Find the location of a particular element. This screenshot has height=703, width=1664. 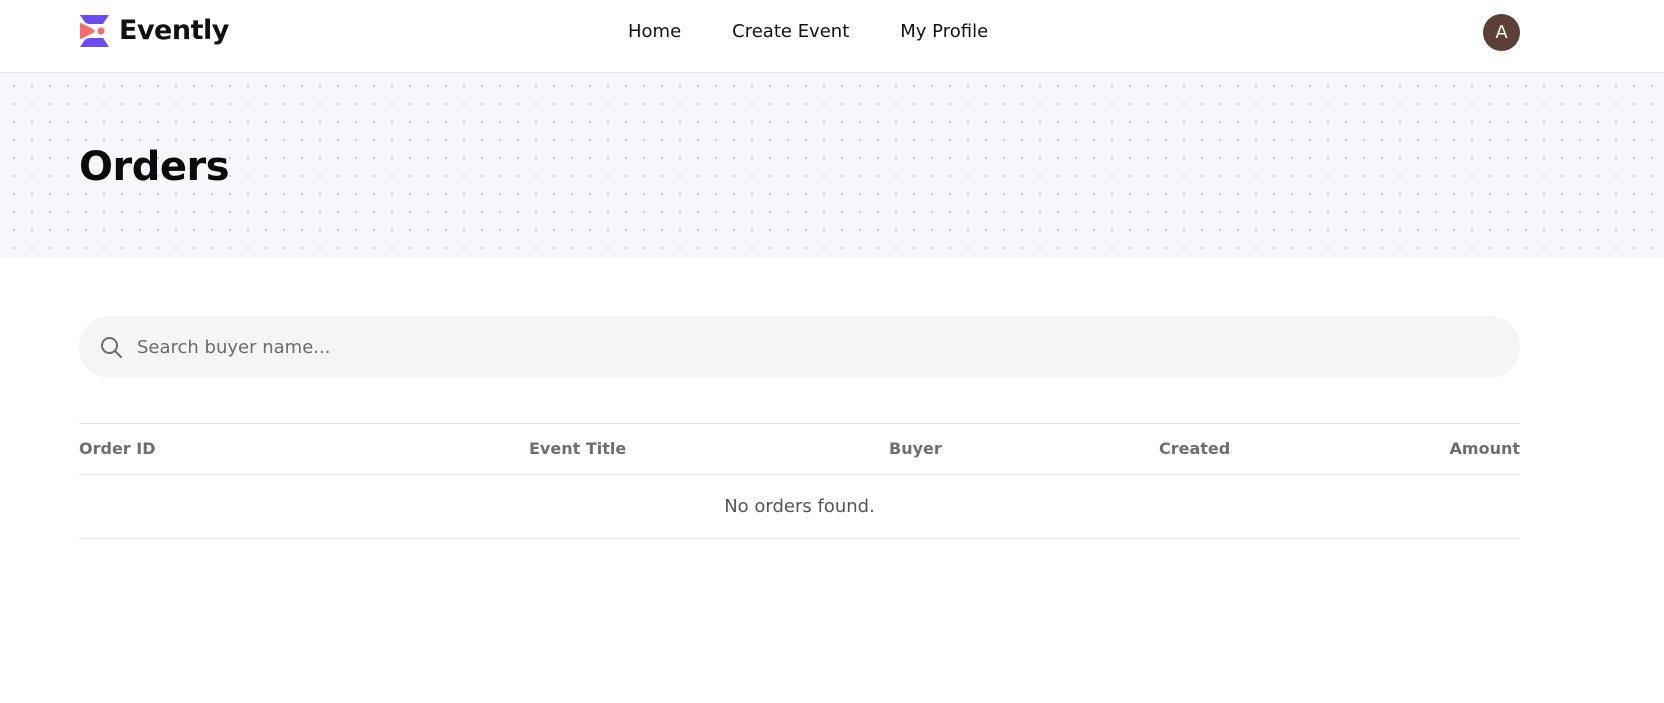

column-header-created: Created is located at coordinates (1195, 448).